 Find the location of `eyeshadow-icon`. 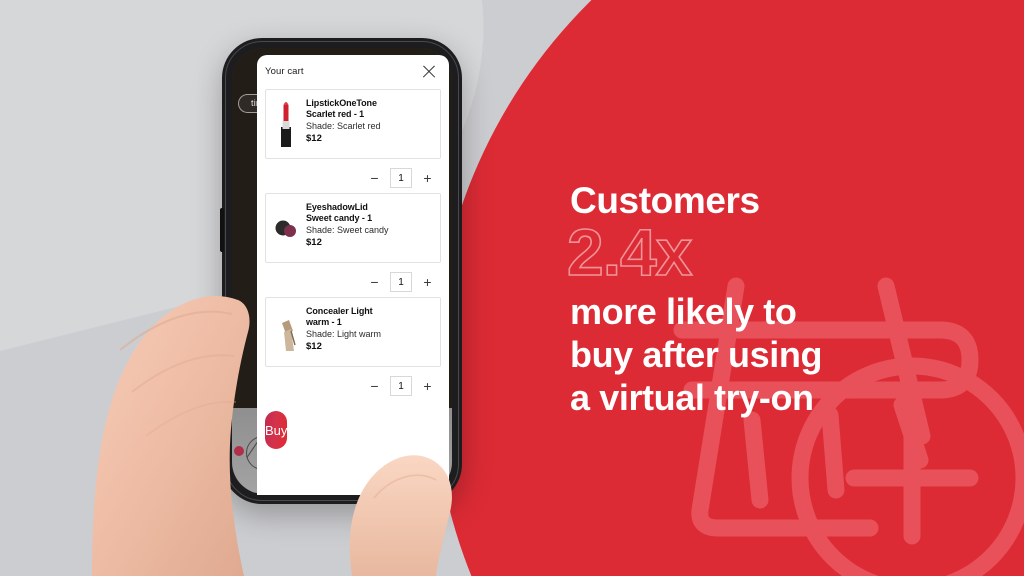

eyeshadow-icon is located at coordinates (286, 228).